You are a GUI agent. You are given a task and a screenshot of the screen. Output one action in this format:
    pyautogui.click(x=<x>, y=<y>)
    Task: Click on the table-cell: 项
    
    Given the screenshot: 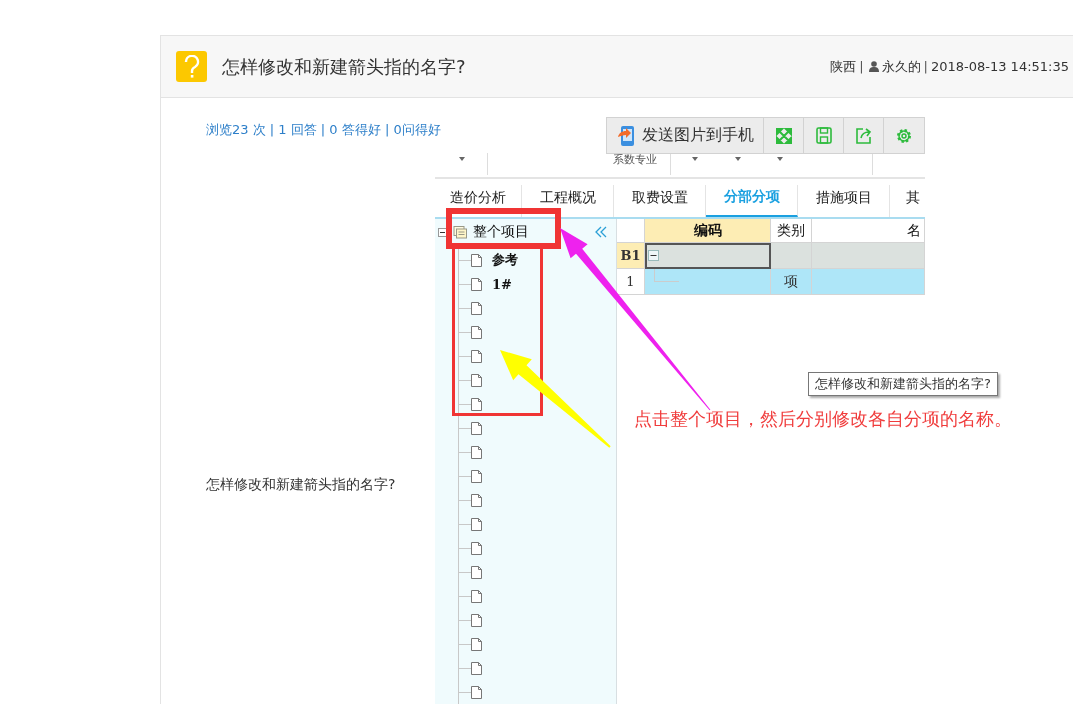 What is the action you would take?
    pyautogui.click(x=791, y=282)
    